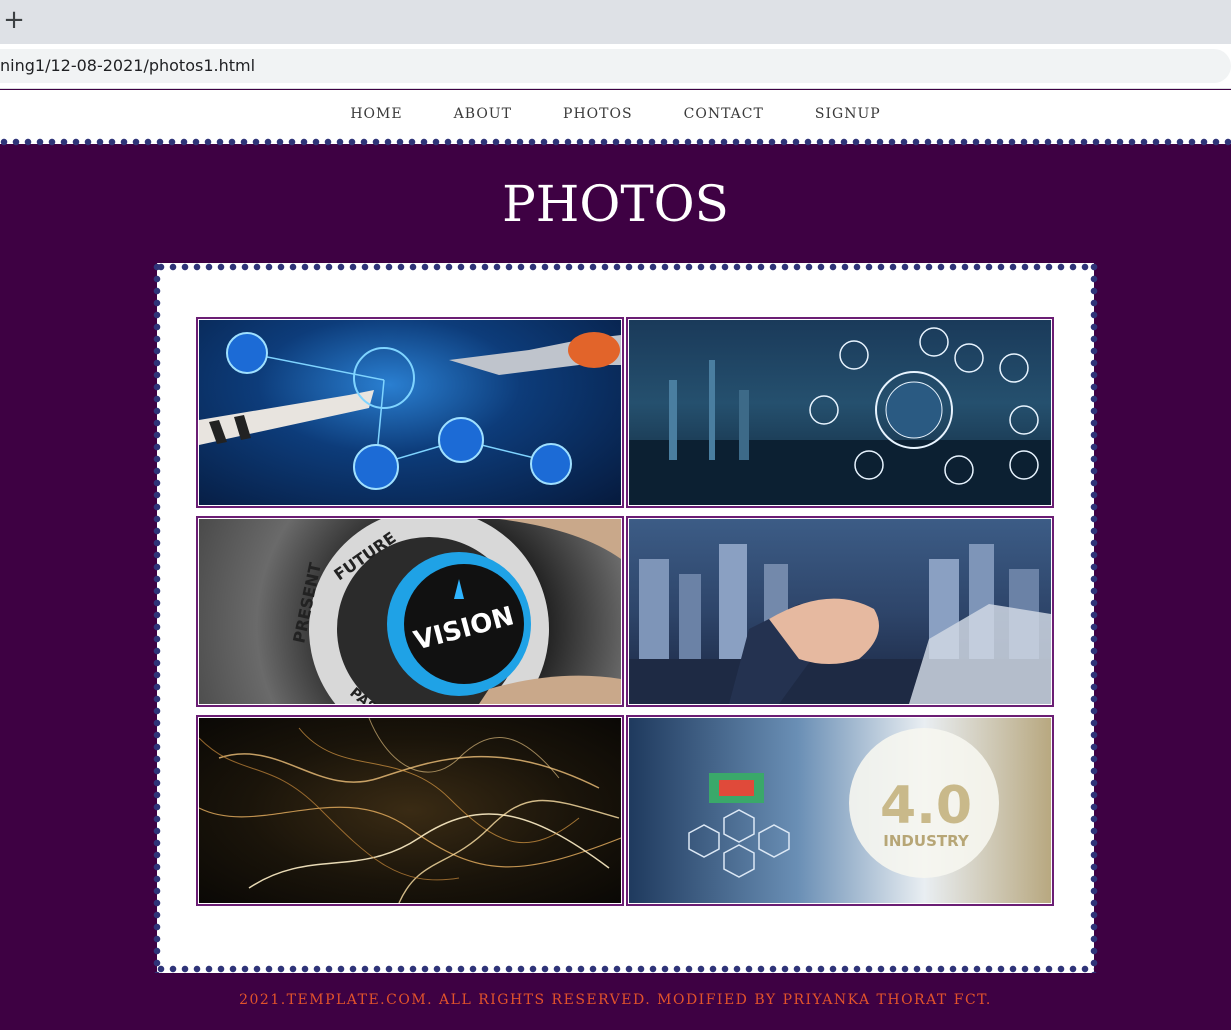 Image resolution: width=1231 pixels, height=1030 pixels. Describe the element at coordinates (157, 618) in the screenshot. I see `panel-scallop-left` at that location.